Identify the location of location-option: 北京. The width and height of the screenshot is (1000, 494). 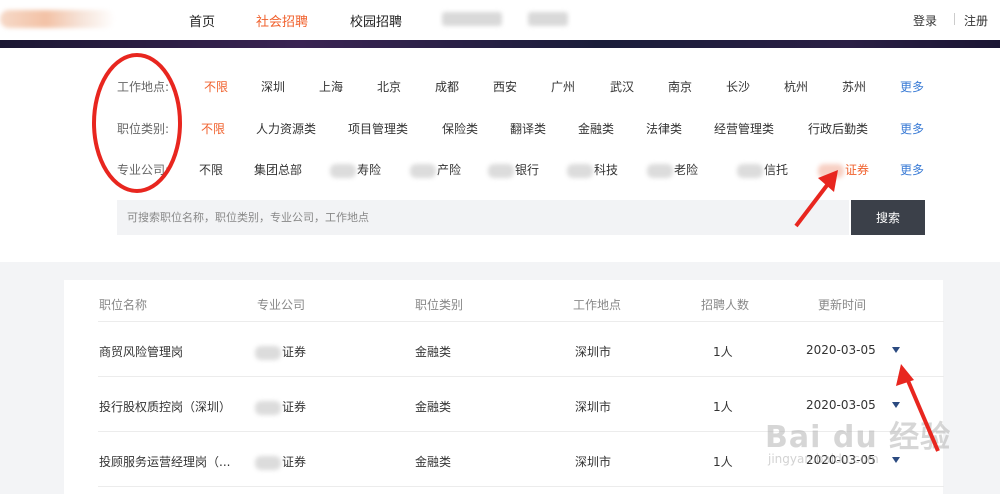
(389, 86).